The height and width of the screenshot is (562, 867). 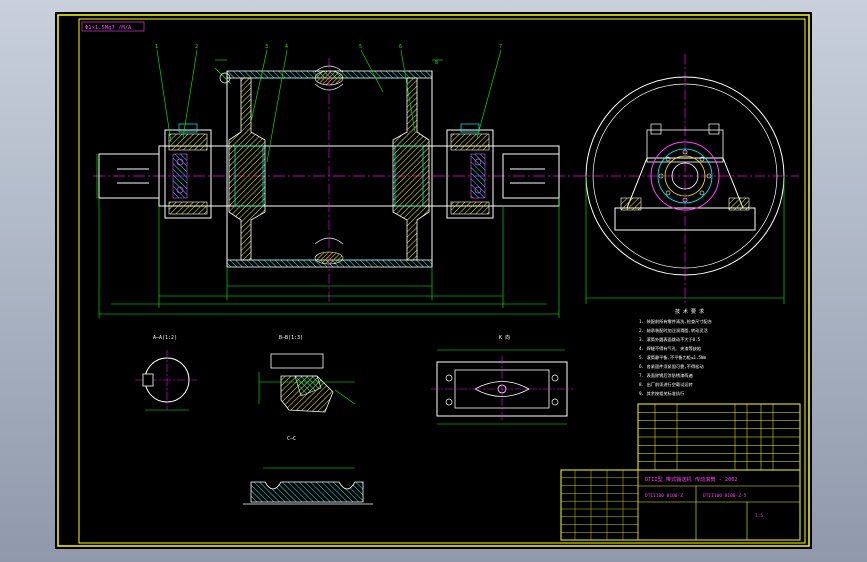 What do you see at coordinates (670, 348) in the screenshot?
I see `tech-req-line: 4. 焊缝不得有气孔、夹渣等缺陷` at bounding box center [670, 348].